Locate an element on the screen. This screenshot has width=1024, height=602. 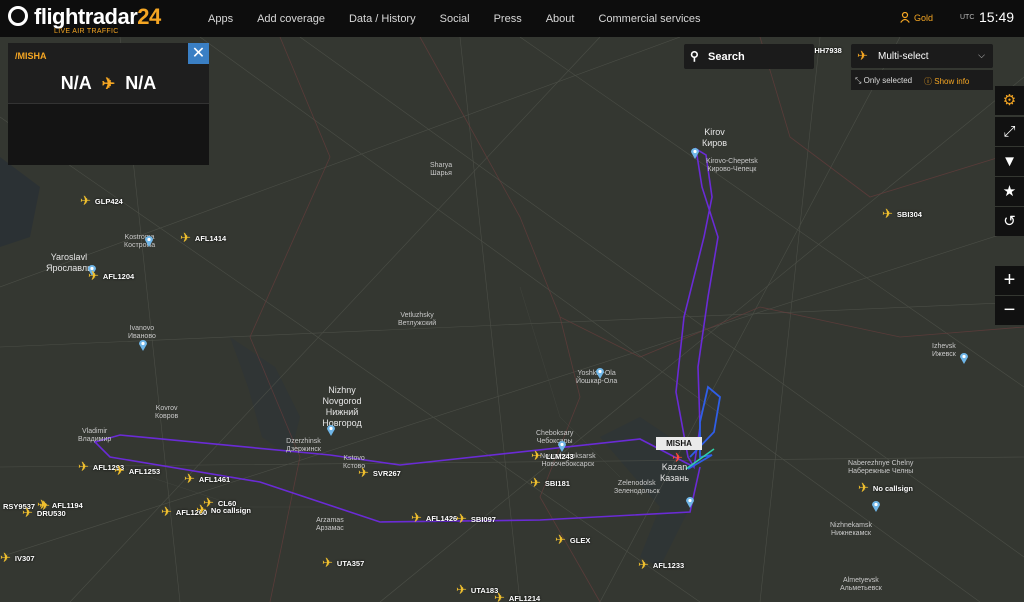
aircraft-marker: ✈ AFL1204 is located at coordinates (111, 275).